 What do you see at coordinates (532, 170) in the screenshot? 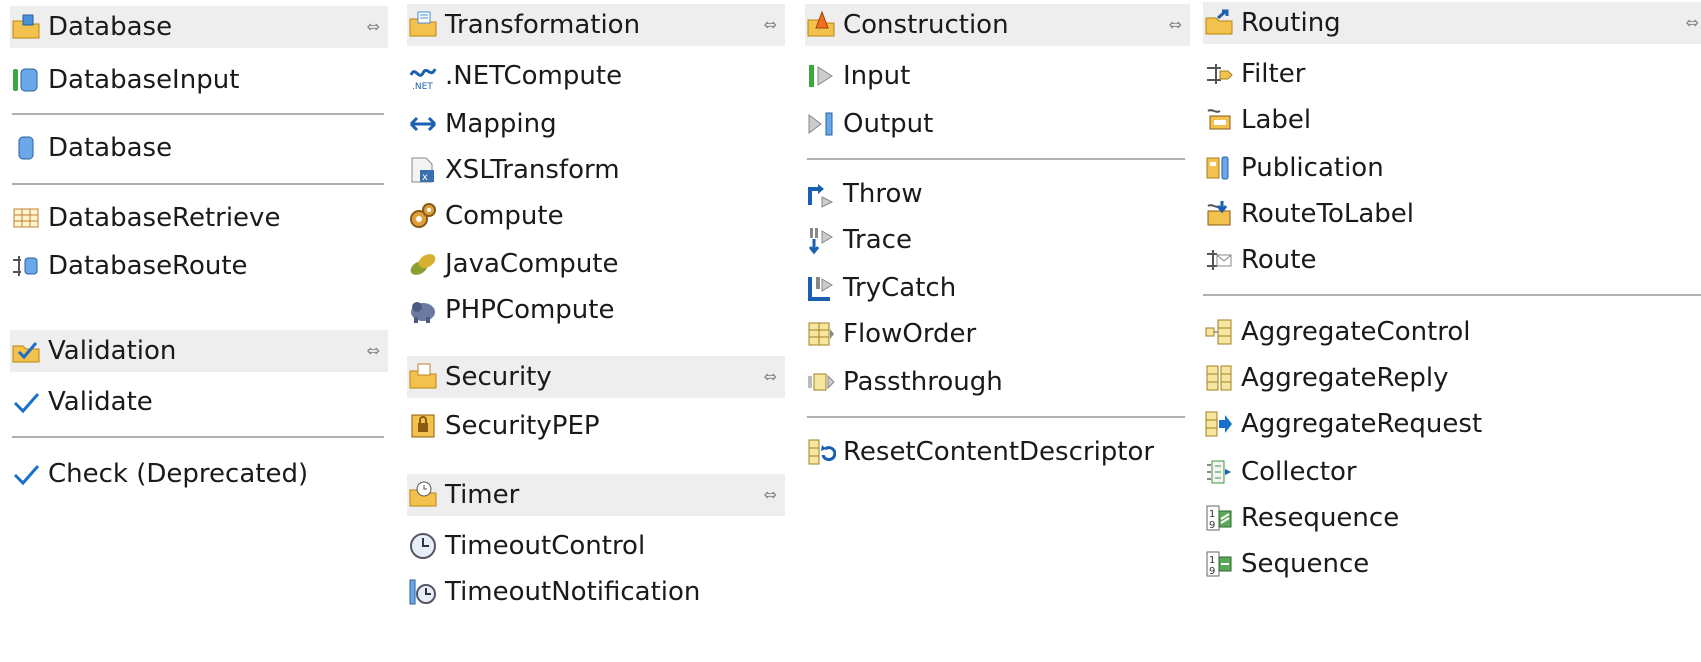
I see `item-label: XSLTransform` at bounding box center [532, 170].